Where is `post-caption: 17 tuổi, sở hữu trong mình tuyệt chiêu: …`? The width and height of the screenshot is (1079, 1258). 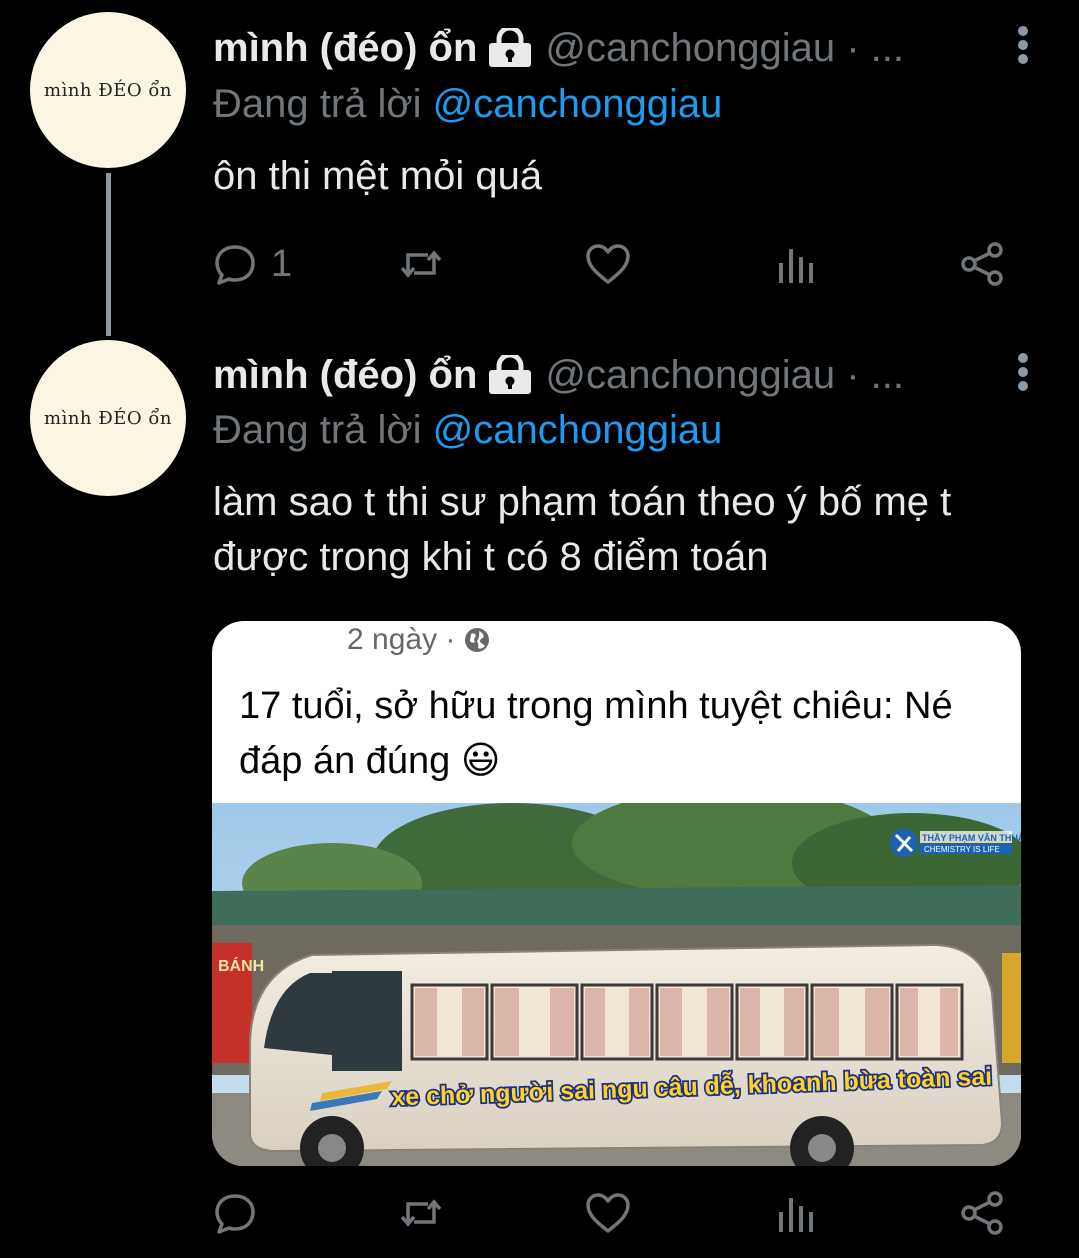 post-caption: 17 tuổi, sở hữu trong mình tuyệt chiêu: … is located at coordinates (596, 733).